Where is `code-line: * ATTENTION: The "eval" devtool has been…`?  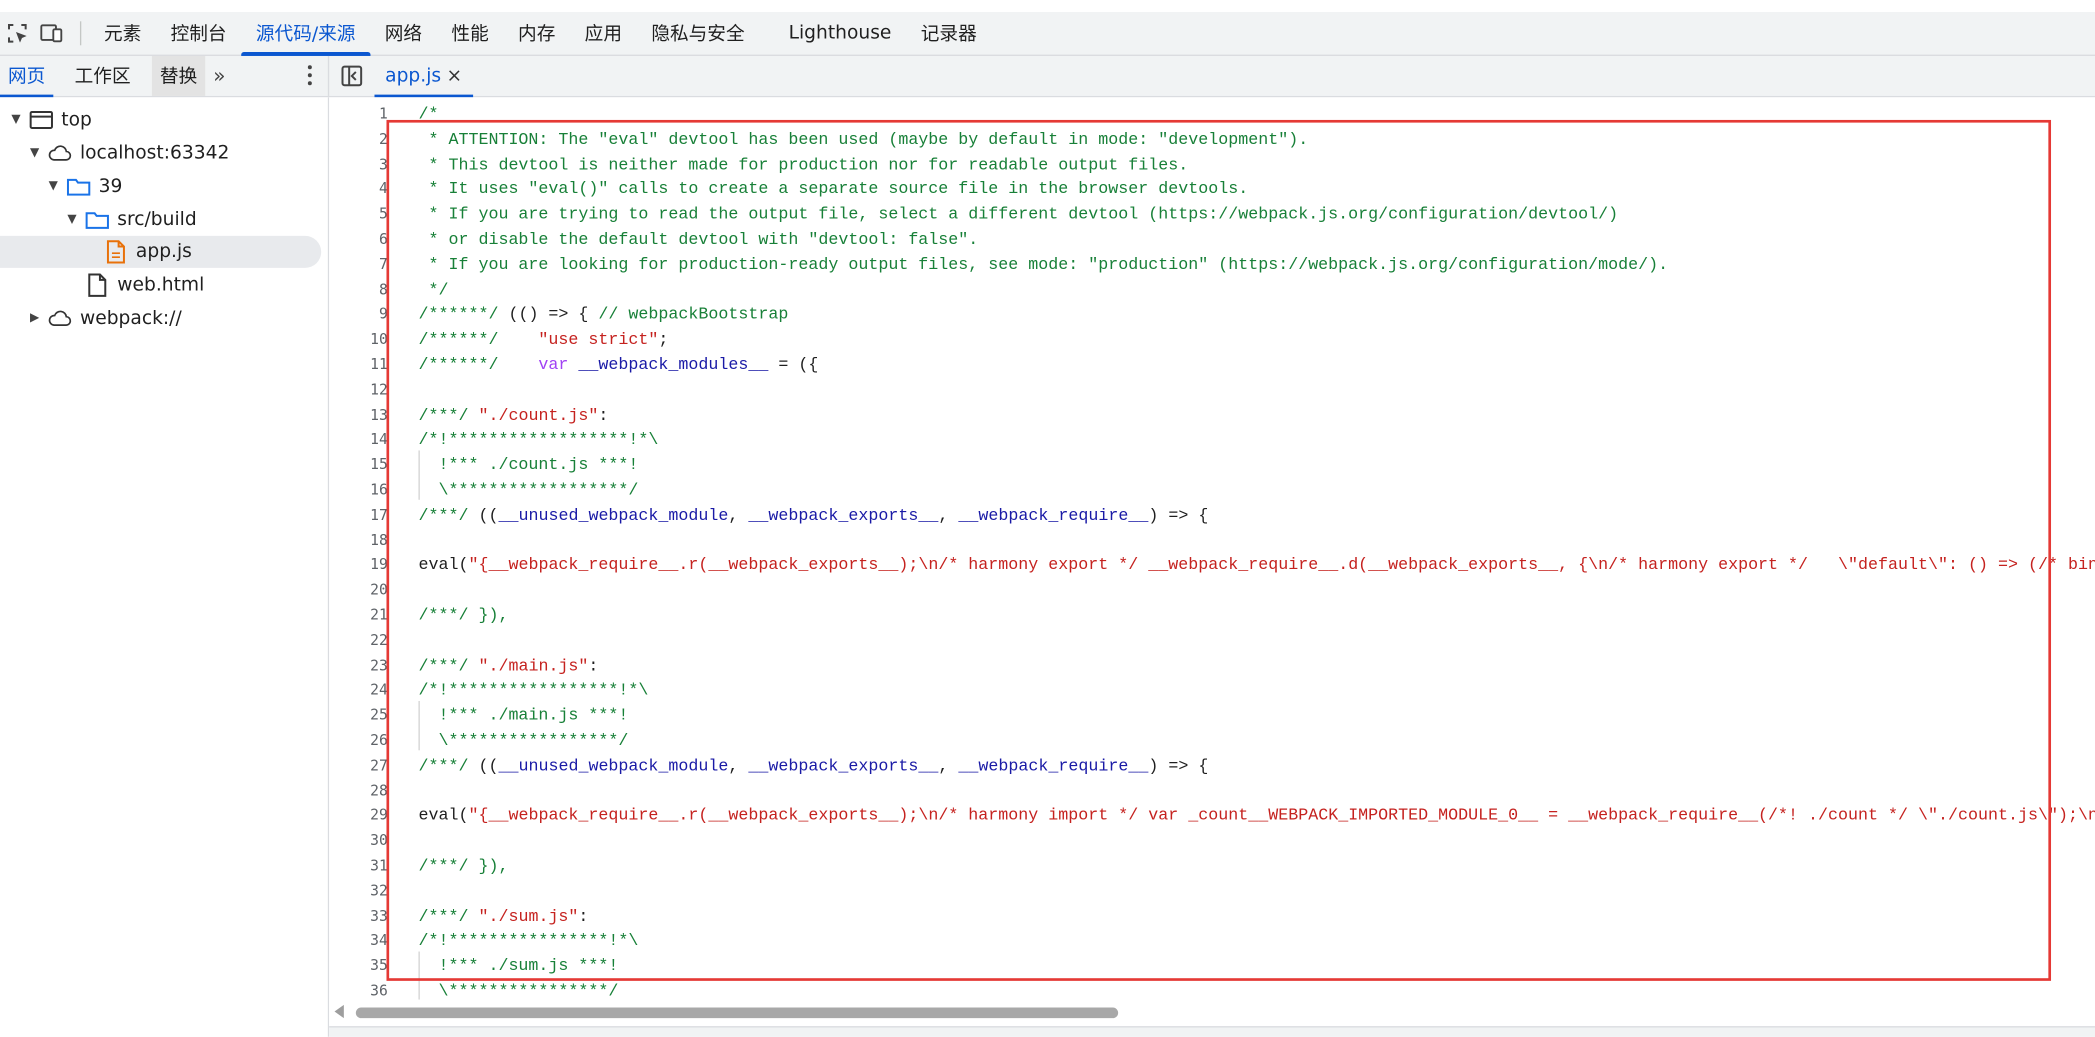 code-line: * ATTENTION: The "eval" devtool has been… is located at coordinates (863, 140).